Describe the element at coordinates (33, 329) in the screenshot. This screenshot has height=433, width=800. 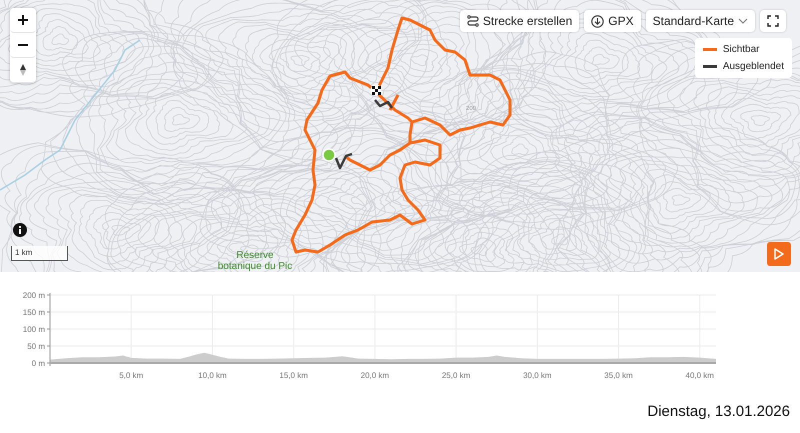
I see `y-tick-label: 100 m` at that location.